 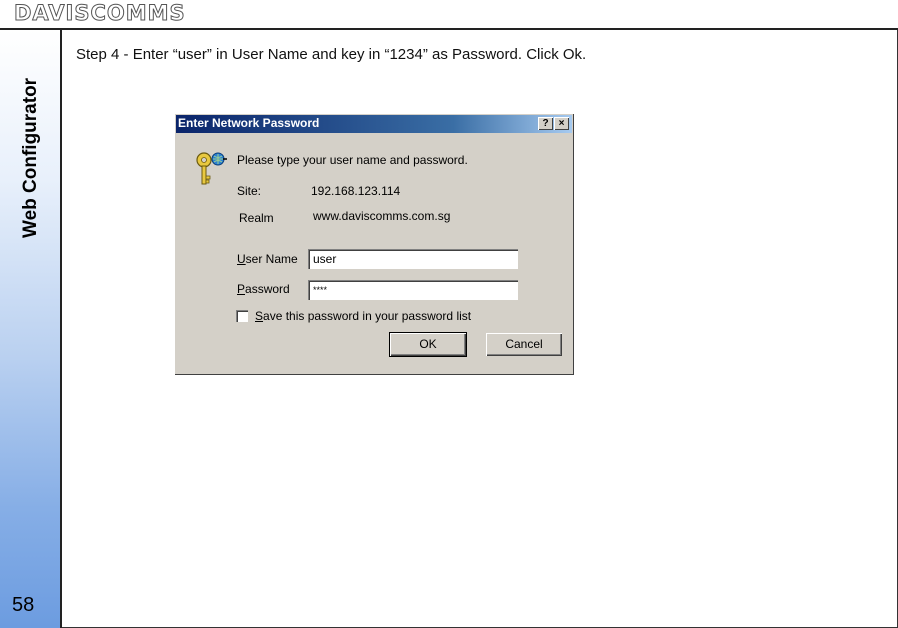 What do you see at coordinates (524, 344) in the screenshot?
I see `cancel-button: Cancel` at bounding box center [524, 344].